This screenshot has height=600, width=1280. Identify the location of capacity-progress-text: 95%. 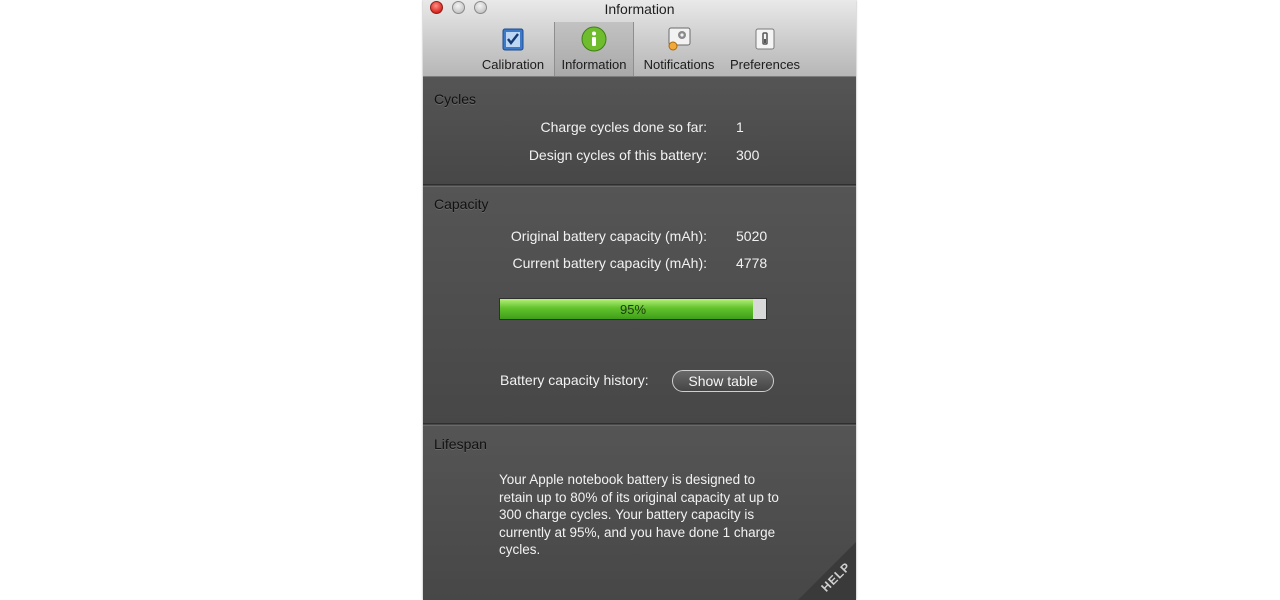
(633, 309).